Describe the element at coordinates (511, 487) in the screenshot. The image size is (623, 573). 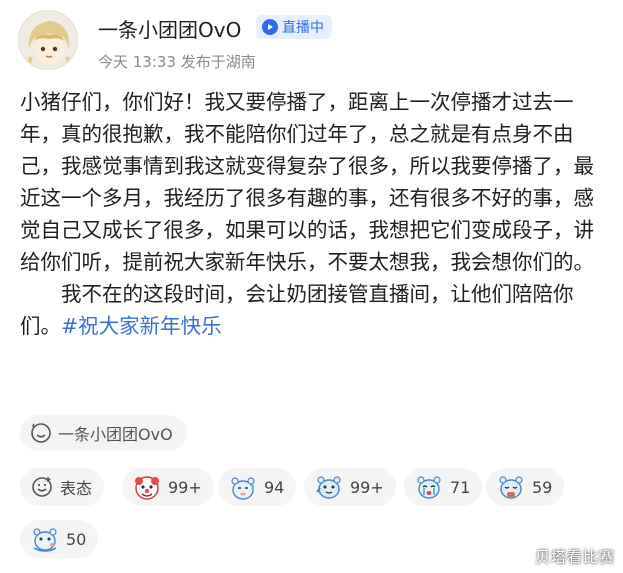
I see `bear-hug-emoji-icon` at that location.